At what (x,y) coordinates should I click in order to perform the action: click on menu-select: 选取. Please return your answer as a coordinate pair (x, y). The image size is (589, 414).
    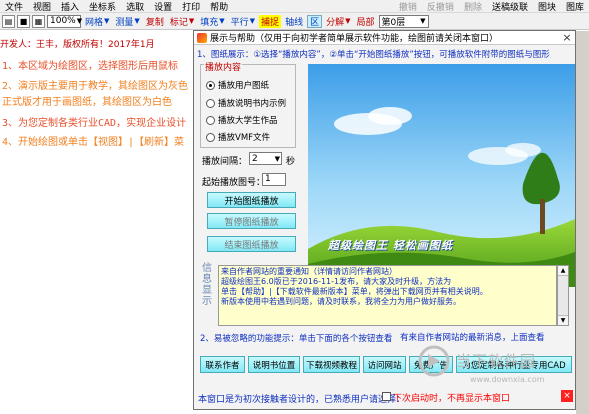
    Looking at the image, I should click on (135, 6).